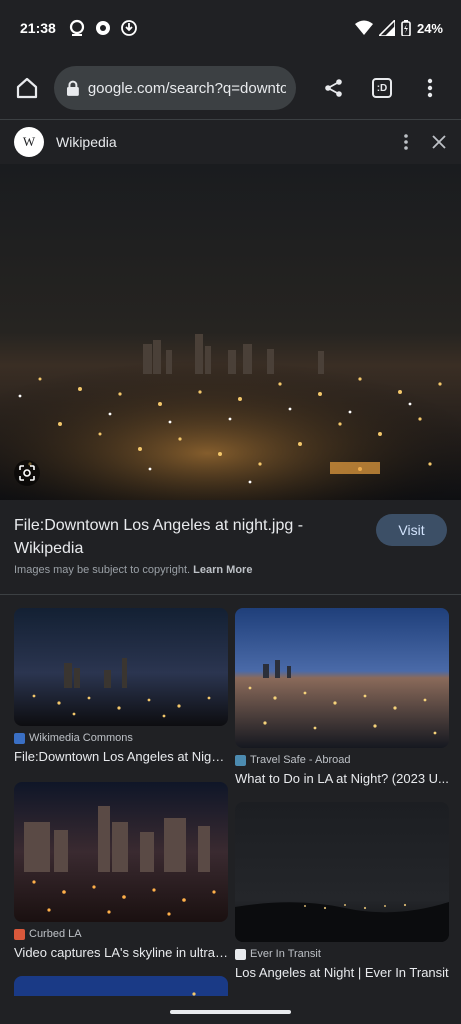 The height and width of the screenshot is (1024, 461). Describe the element at coordinates (81, 738) in the screenshot. I see `card-source: Wikimedia Commons` at that location.